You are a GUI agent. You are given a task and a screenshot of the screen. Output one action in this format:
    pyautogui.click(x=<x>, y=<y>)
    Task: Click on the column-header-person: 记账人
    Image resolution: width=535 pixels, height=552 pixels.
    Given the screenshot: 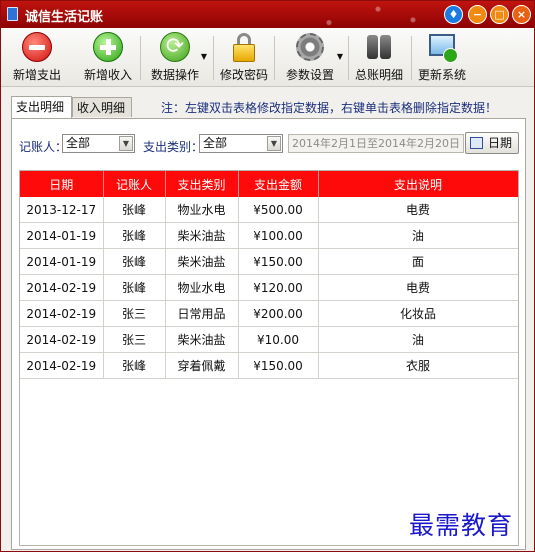 What is the action you would take?
    pyautogui.click(x=134, y=184)
    